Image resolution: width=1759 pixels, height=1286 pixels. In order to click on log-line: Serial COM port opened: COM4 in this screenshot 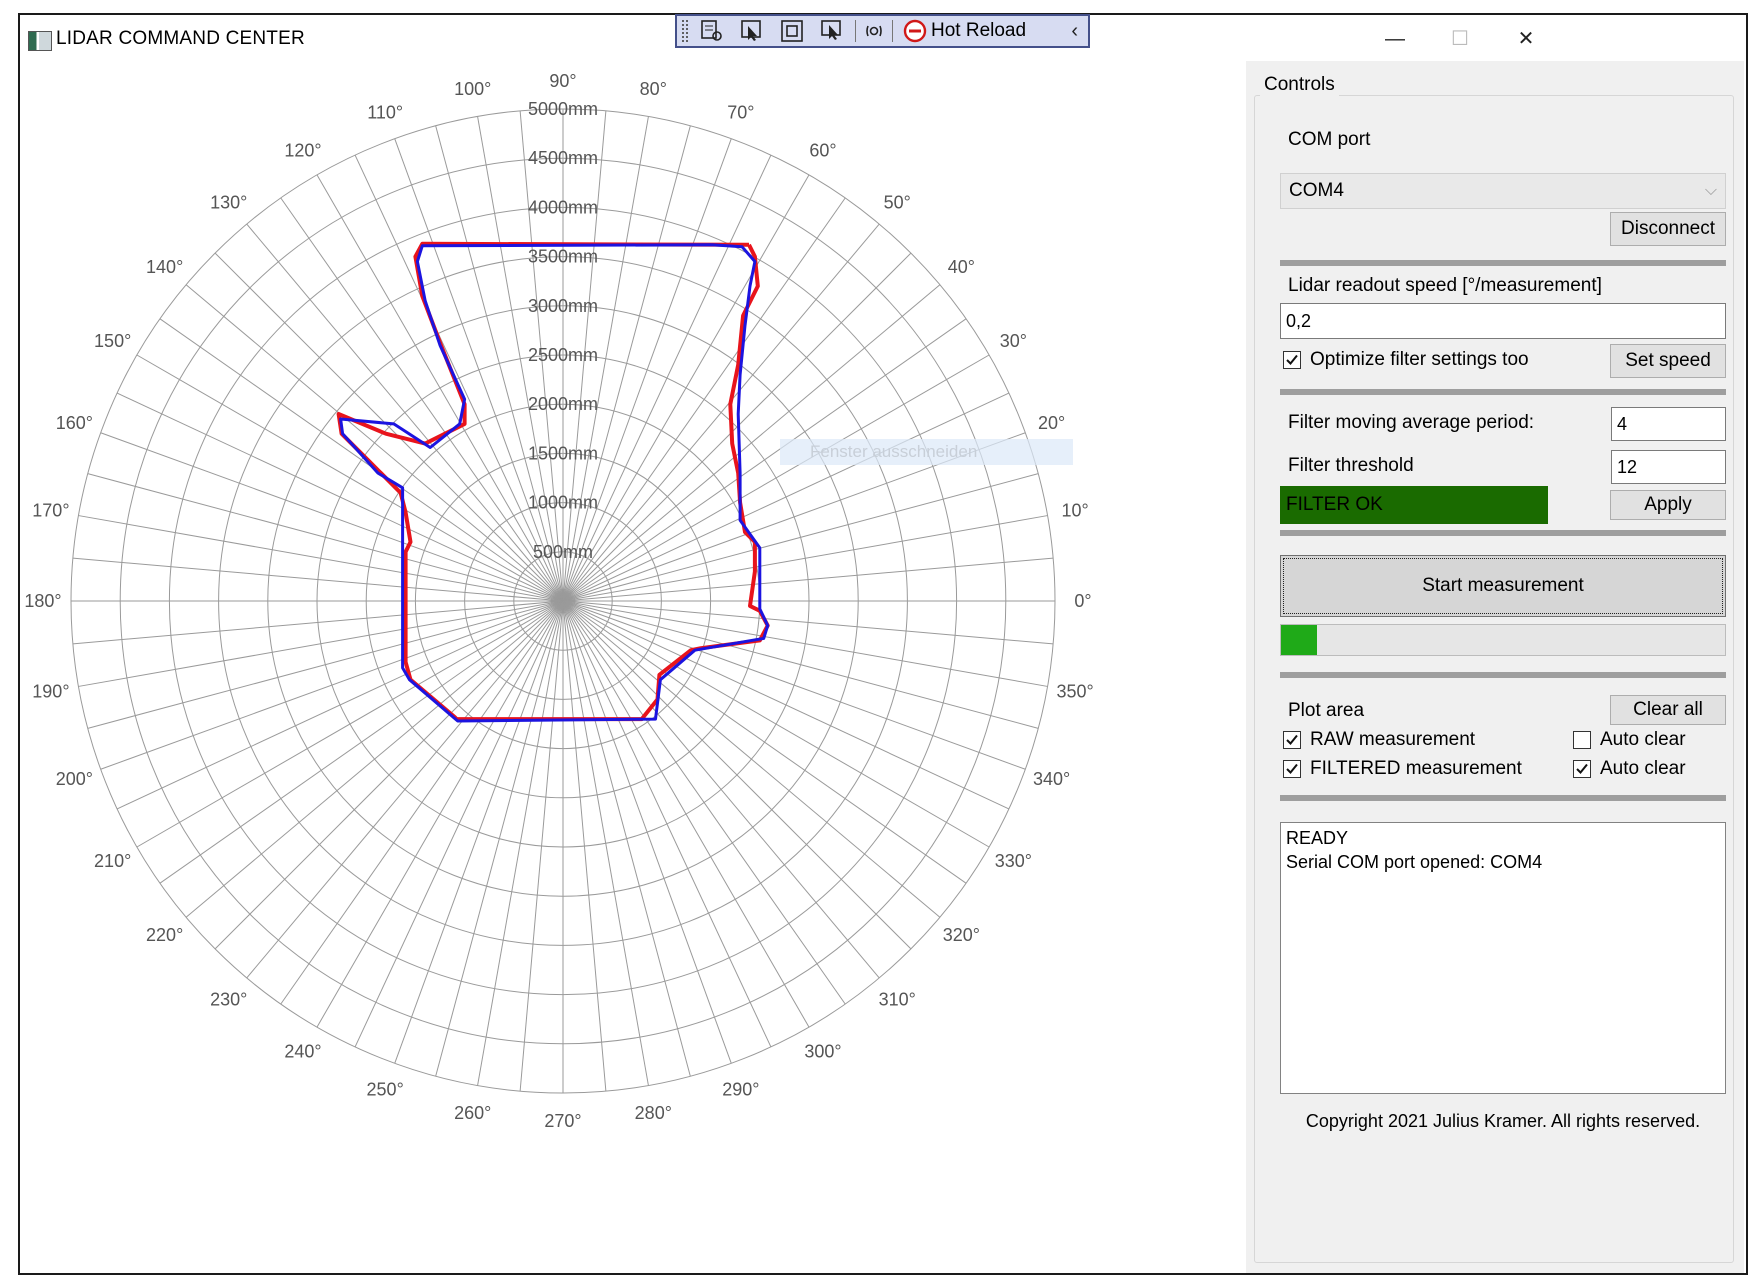, I will do `click(1414, 862)`.